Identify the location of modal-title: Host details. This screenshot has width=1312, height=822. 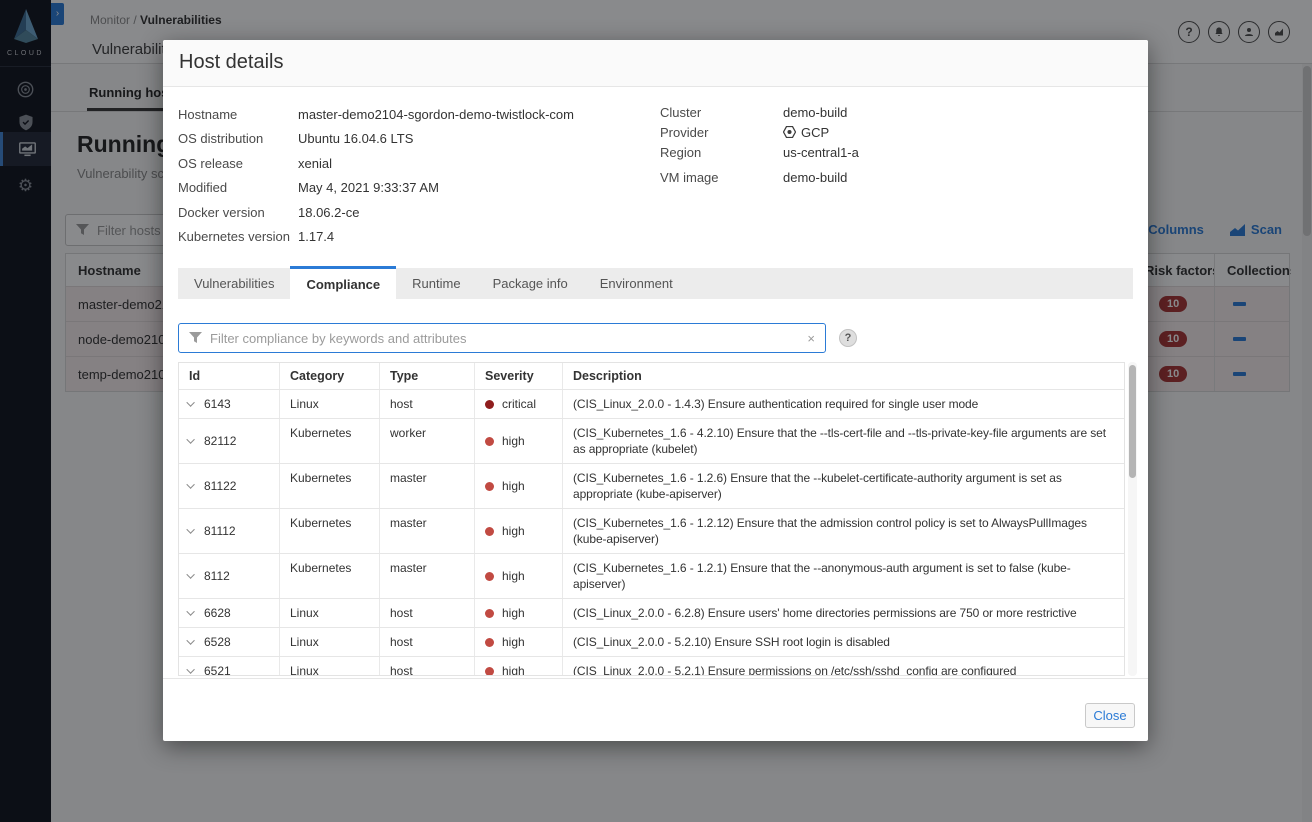
(231, 62).